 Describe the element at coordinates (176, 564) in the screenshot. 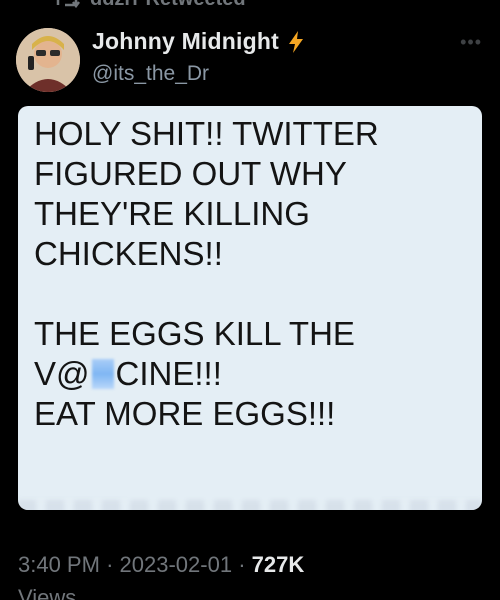

I see `tweet-date: 2023-02-01` at that location.